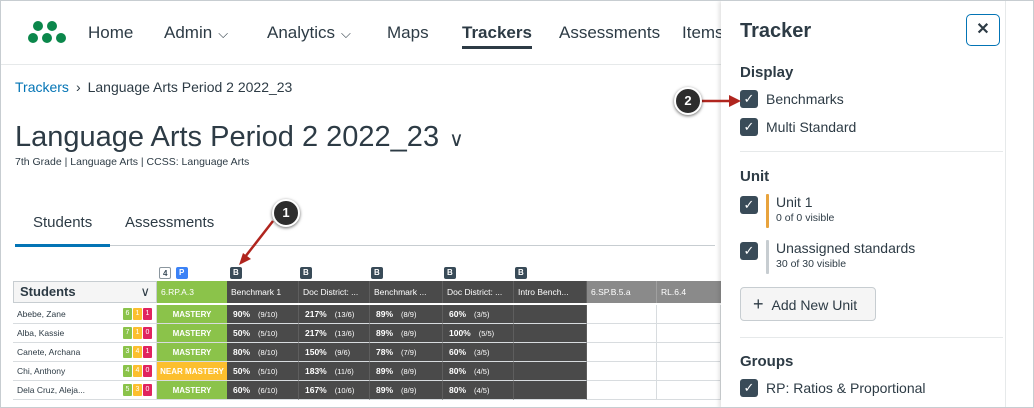  I want to click on checkbox-unit-1: ✓ Unit 1 0 of 0 visible, so click(787, 211).